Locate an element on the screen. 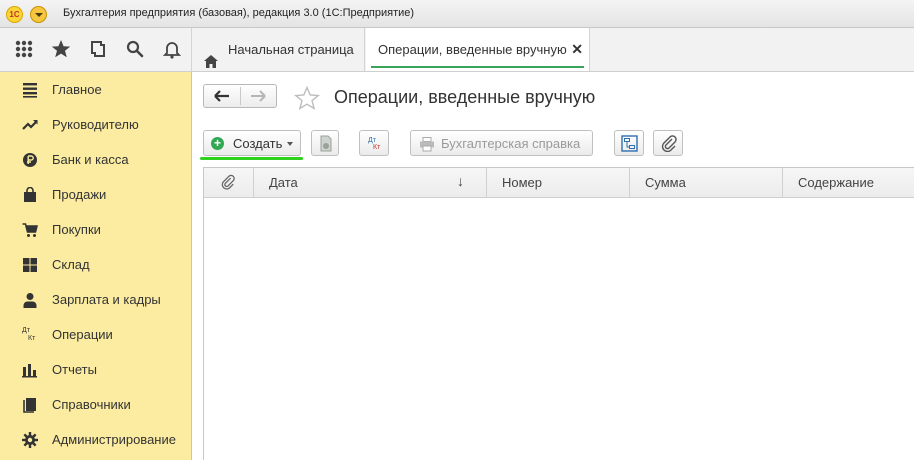 The height and width of the screenshot is (460, 914). section-tools-panel is located at coordinates (96, 50).